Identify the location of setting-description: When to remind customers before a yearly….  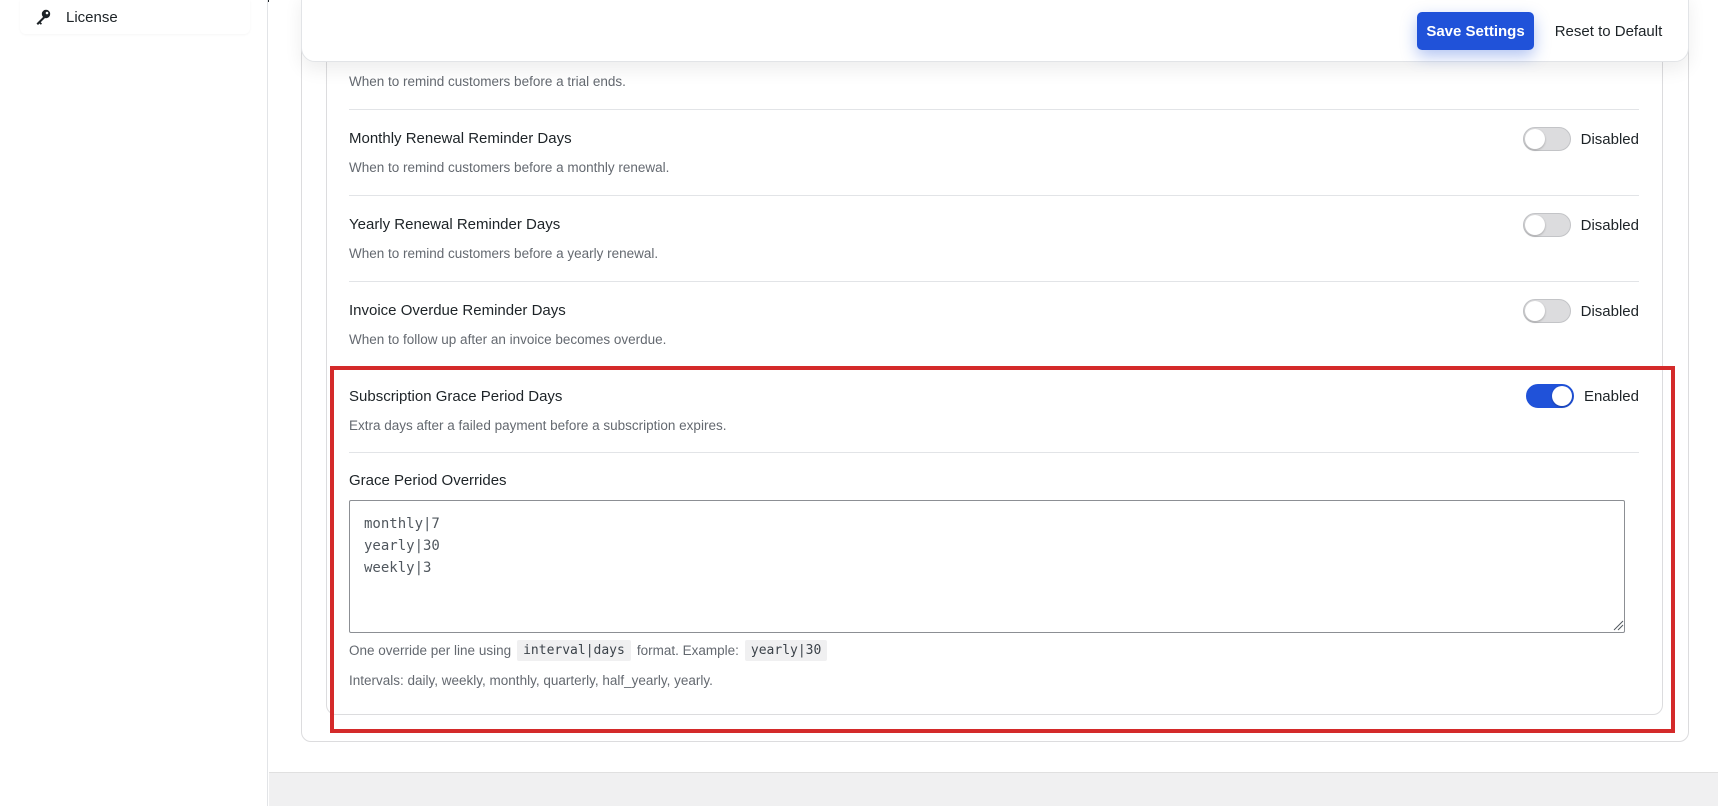
(504, 253).